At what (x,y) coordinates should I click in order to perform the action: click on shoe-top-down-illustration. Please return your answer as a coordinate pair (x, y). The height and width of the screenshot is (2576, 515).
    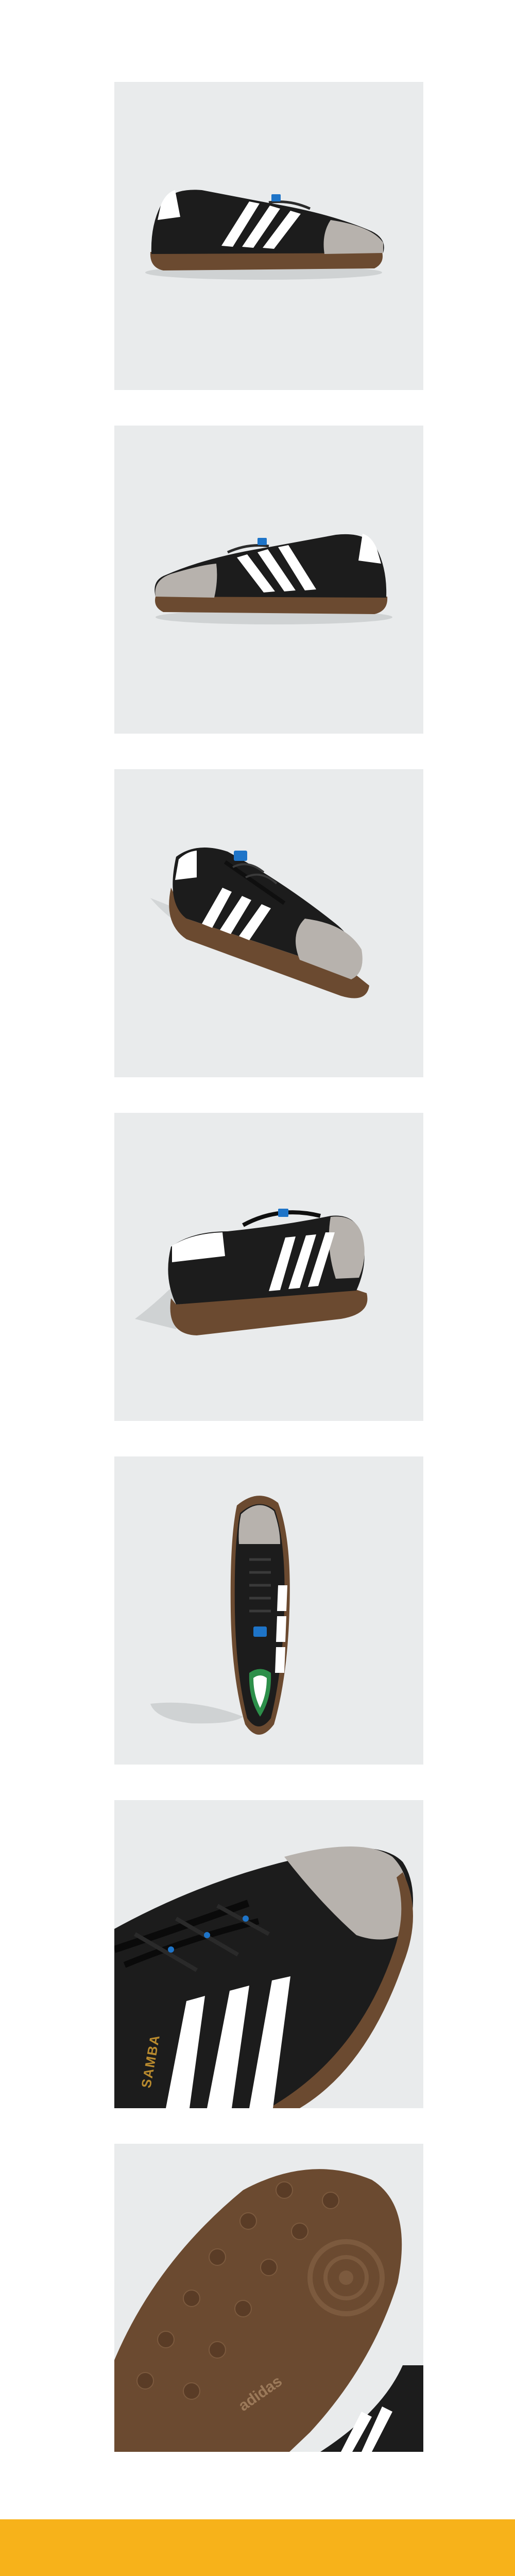
    Looking at the image, I should click on (220, 1615).